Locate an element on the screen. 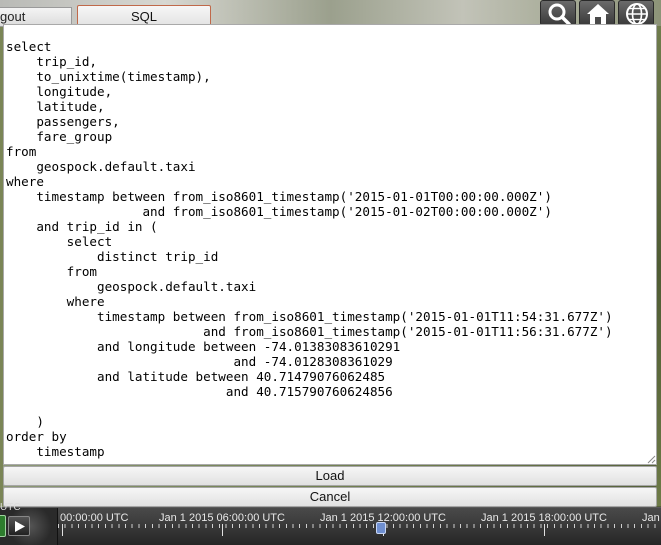 This screenshot has width=661, height=545. home-button is located at coordinates (597, 13).